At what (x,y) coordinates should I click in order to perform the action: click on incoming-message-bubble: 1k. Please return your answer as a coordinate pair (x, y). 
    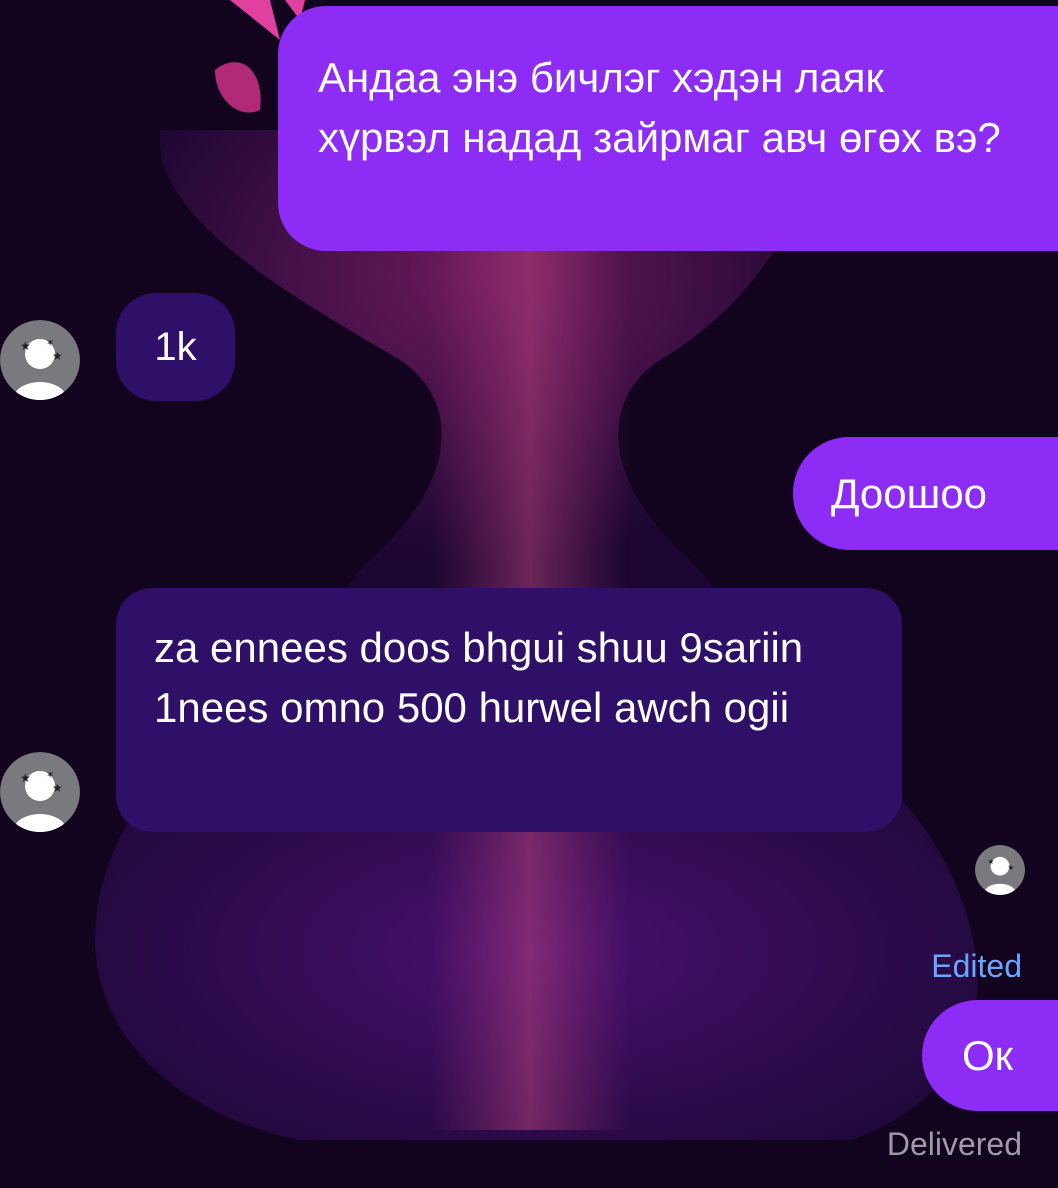
    Looking at the image, I should click on (175, 347).